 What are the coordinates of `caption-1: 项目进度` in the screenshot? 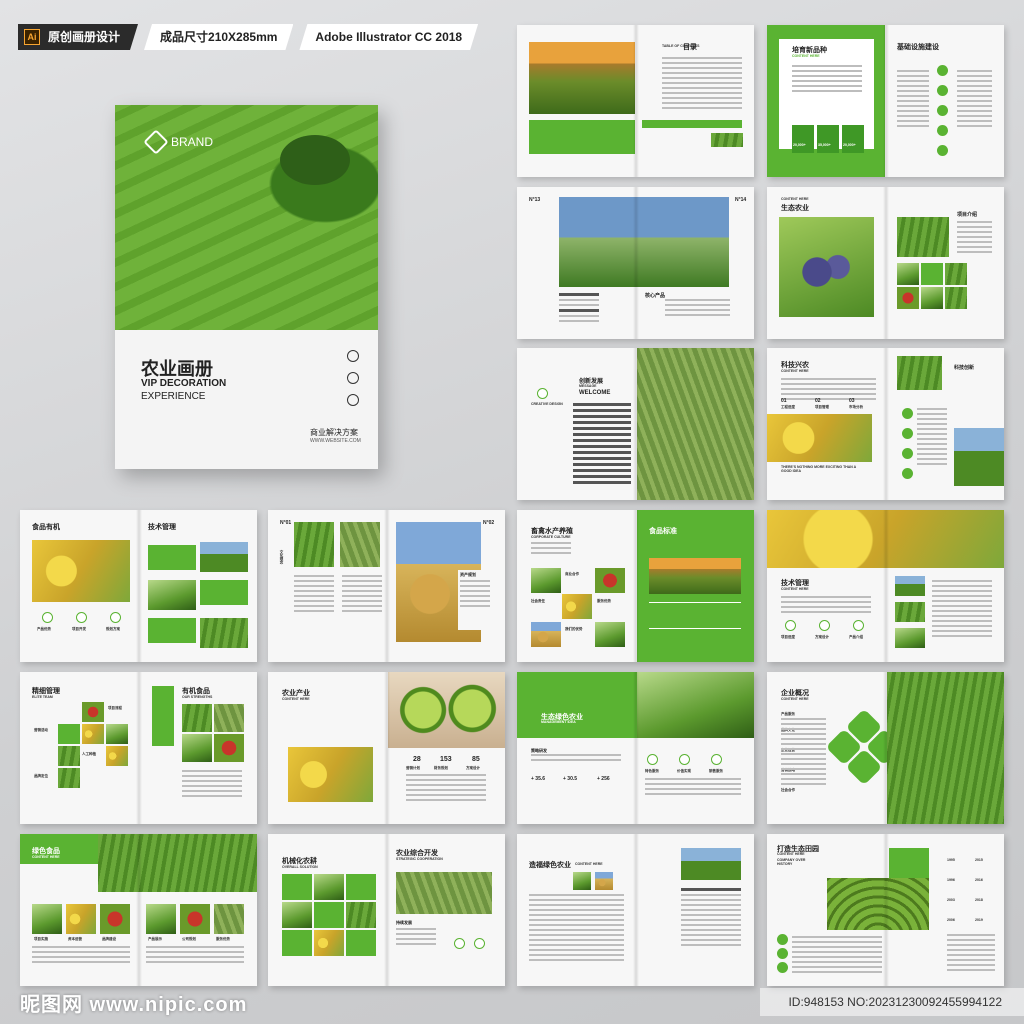 It's located at (788, 637).